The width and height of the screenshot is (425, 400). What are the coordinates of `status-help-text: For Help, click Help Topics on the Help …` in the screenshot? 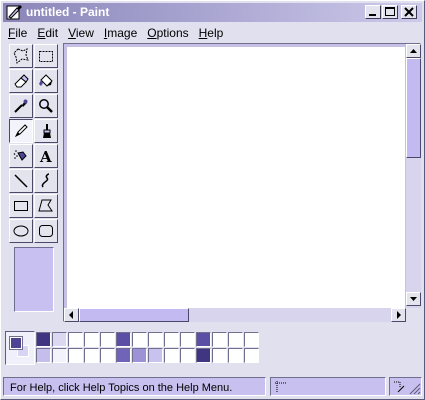 It's located at (121, 388).